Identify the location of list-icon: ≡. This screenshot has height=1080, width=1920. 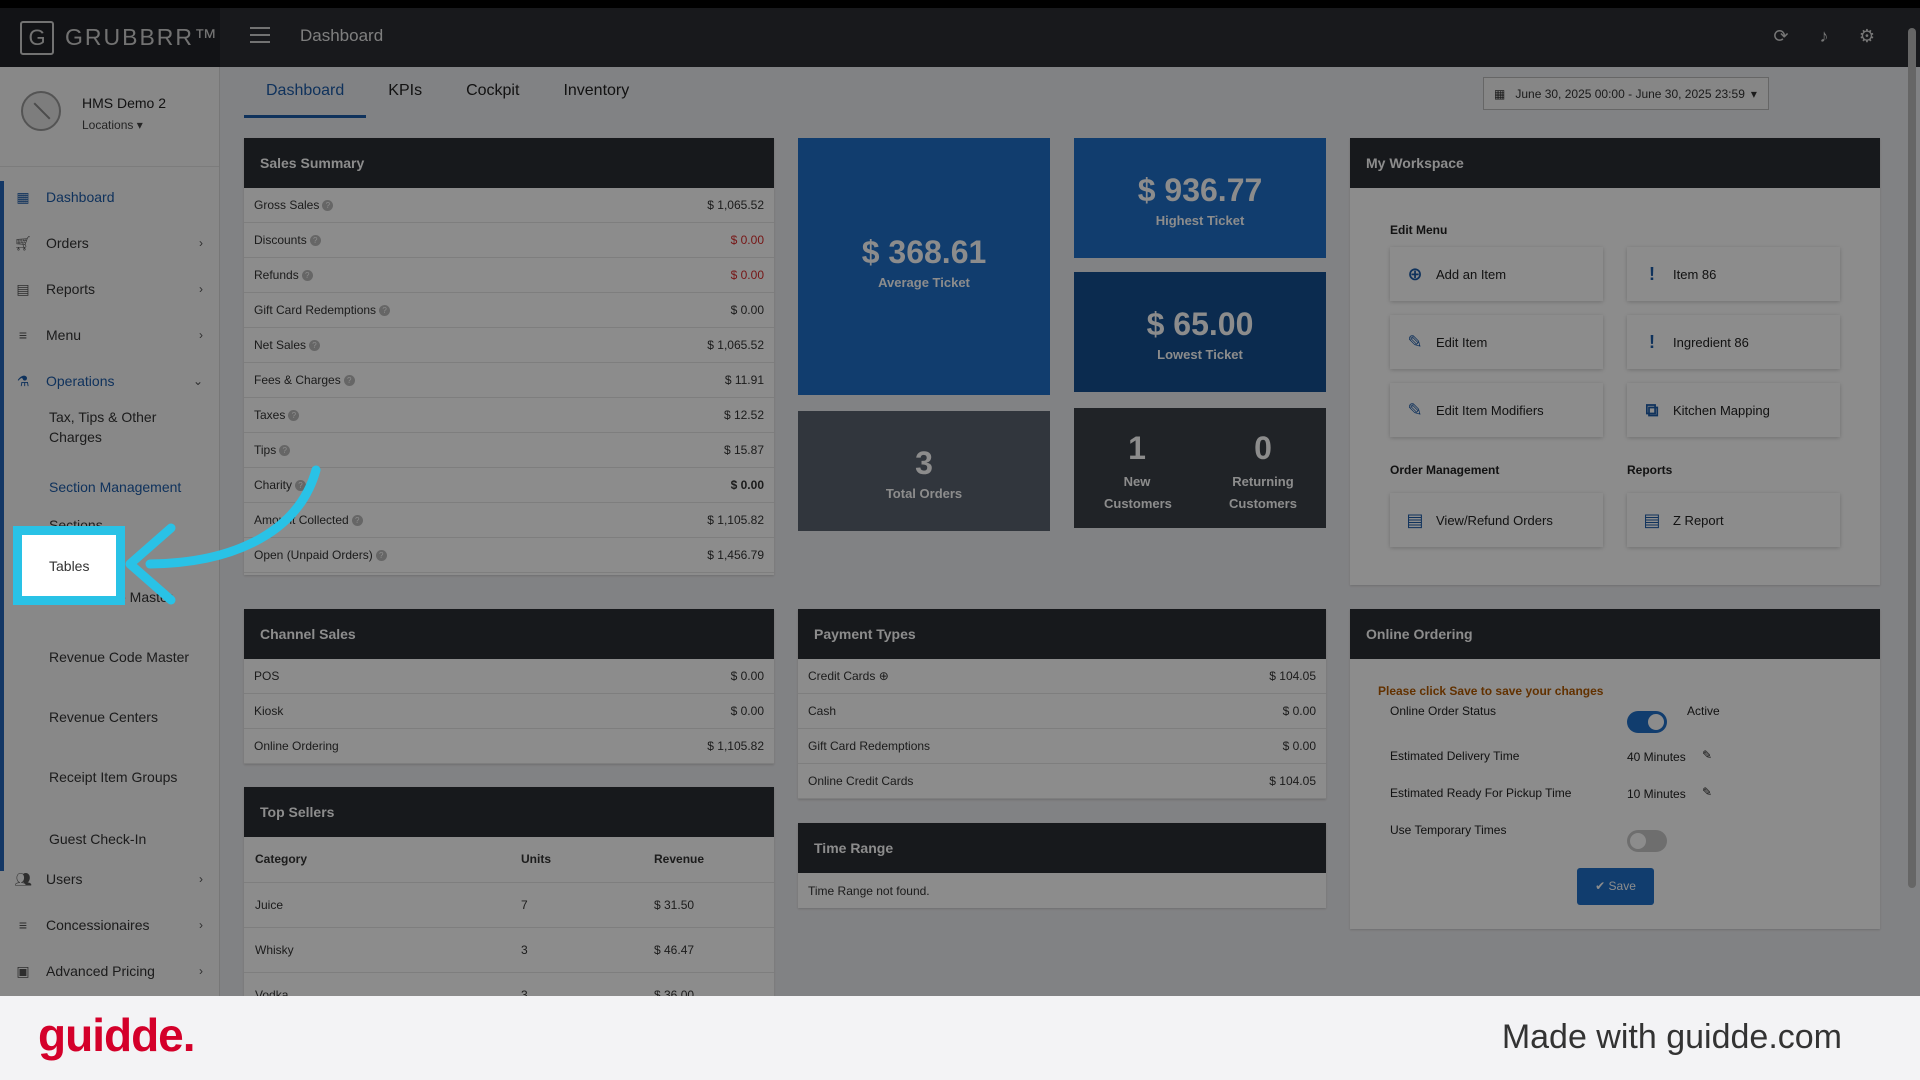
(23, 925).